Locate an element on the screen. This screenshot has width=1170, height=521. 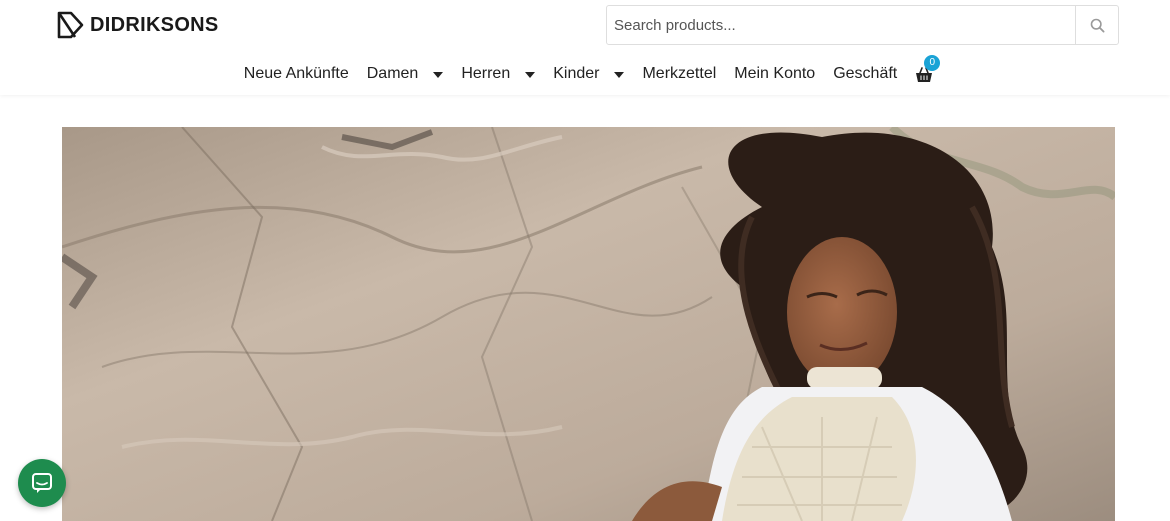
nav-item-mein-konto: Mein Konto is located at coordinates (774, 74).